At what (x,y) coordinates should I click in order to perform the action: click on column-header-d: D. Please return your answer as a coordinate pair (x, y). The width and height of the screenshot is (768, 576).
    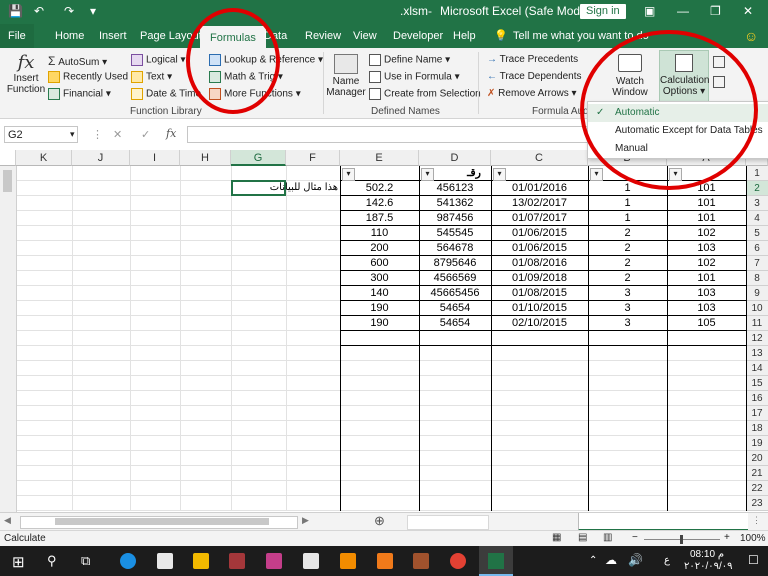
    Looking at the image, I should click on (455, 158).